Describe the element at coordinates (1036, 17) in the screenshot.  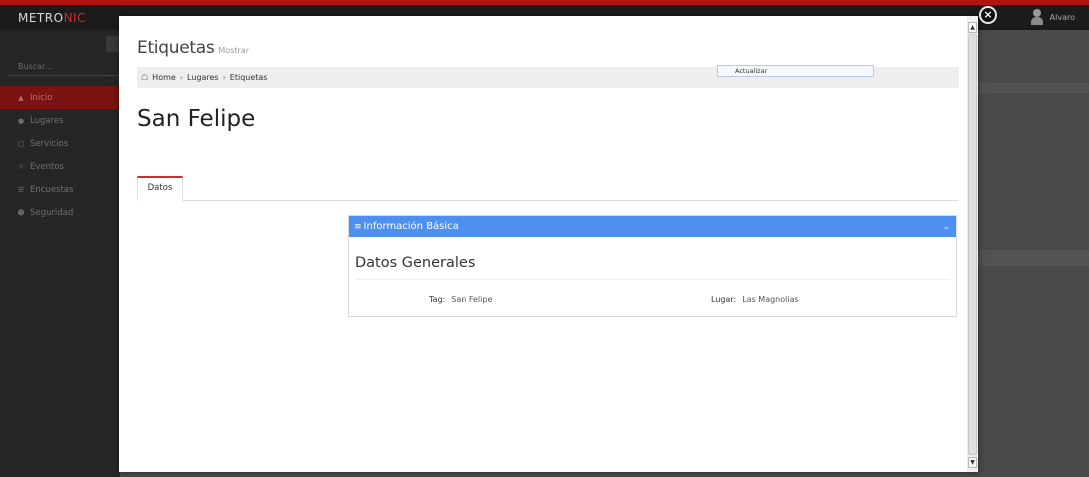
I see `avatar` at that location.